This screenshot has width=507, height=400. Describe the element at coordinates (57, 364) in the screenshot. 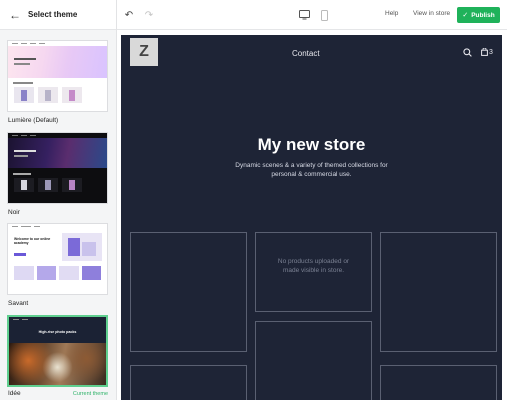

I see `theme-preview-image` at that location.